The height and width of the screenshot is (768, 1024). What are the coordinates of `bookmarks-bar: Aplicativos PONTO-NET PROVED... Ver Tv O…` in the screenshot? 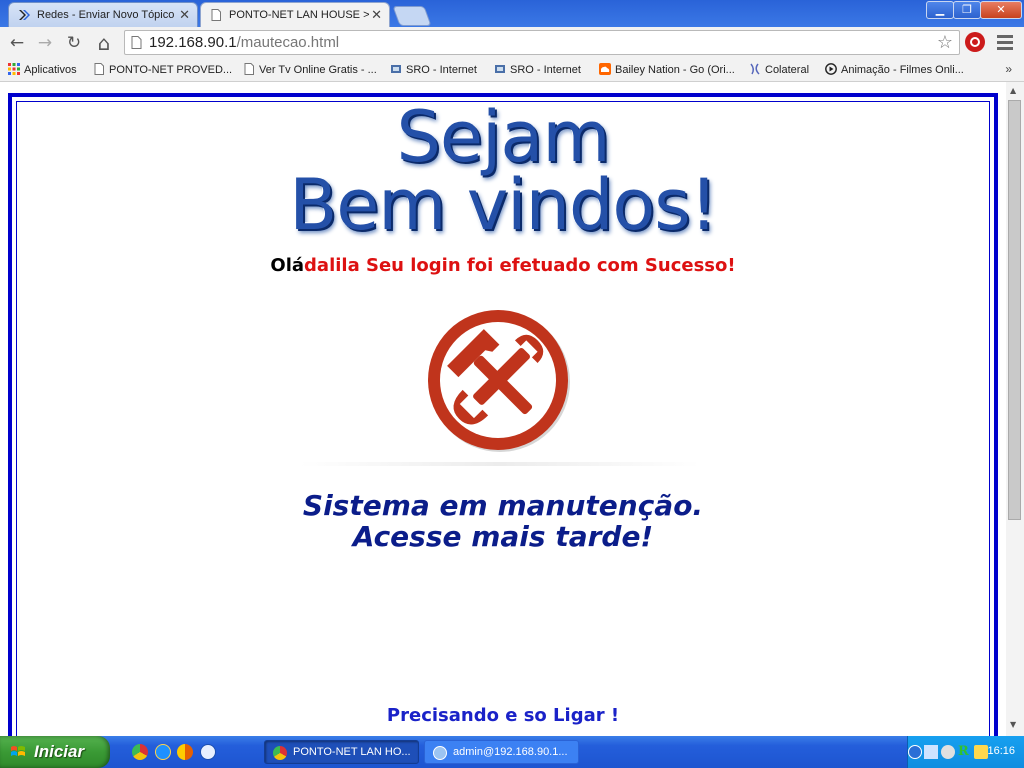 It's located at (512, 71).